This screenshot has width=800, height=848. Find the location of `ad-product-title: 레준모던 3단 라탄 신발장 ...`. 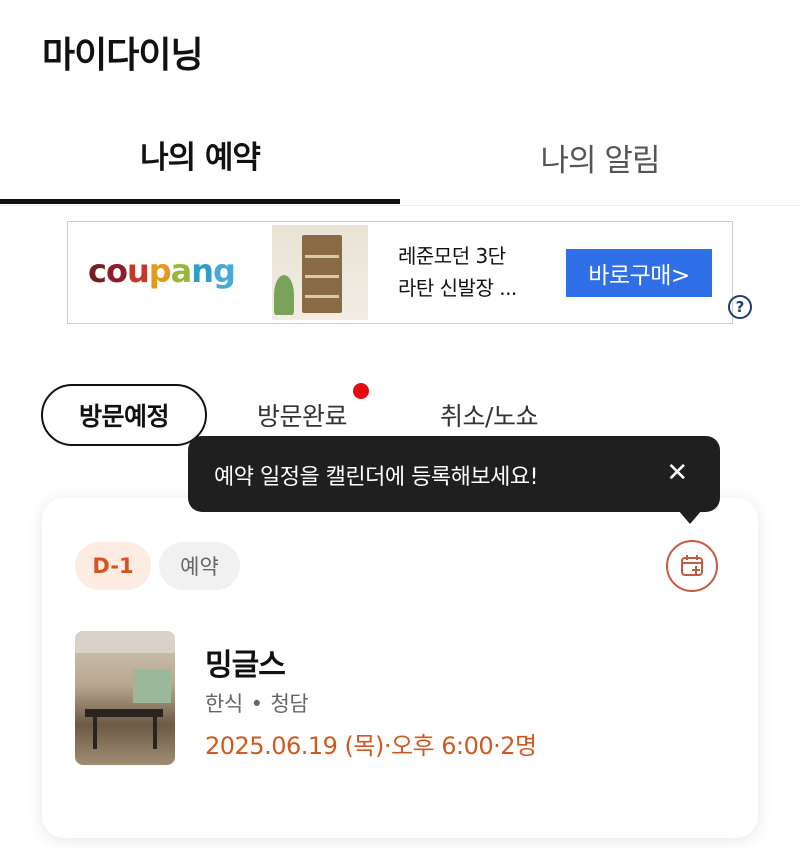

ad-product-title: 레준모던 3단 라탄 신발장 ... is located at coordinates (478, 272).